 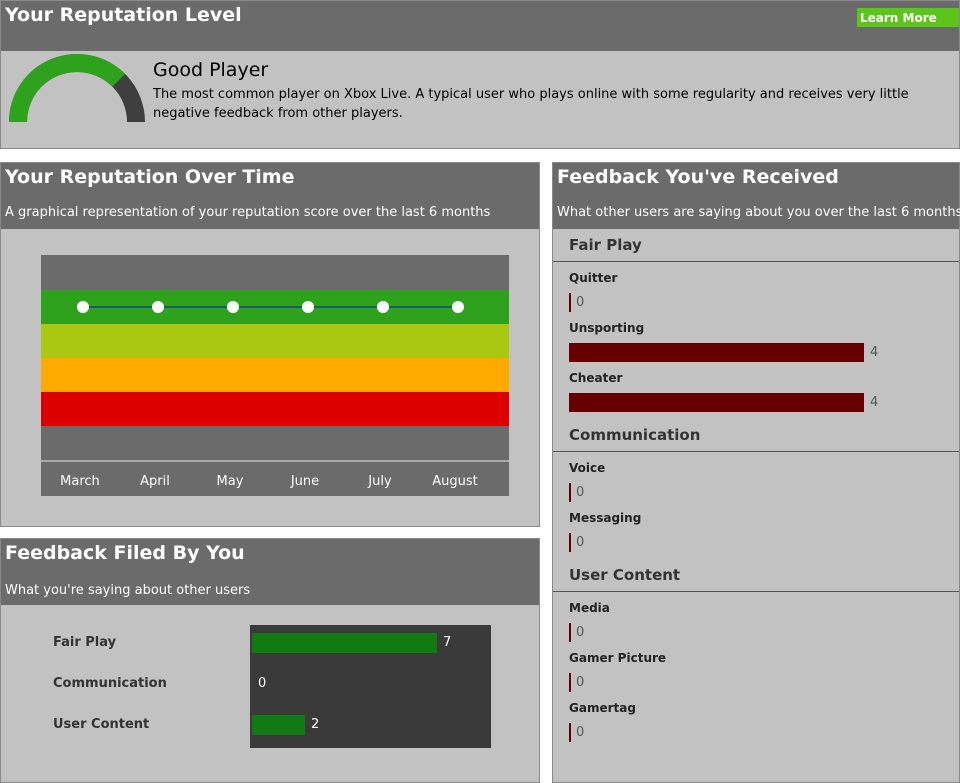 What do you see at coordinates (101, 724) in the screenshot?
I see `filed-label: User Content` at bounding box center [101, 724].